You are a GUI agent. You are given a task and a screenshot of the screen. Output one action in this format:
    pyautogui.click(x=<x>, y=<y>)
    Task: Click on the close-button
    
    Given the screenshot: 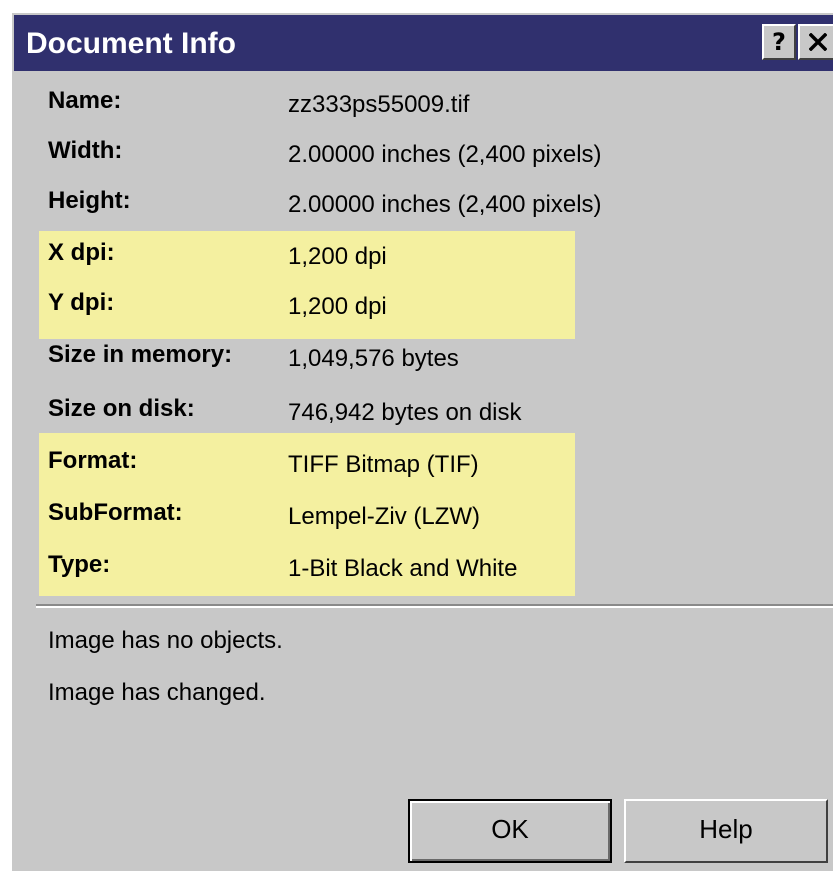 What is the action you would take?
    pyautogui.click(x=815, y=42)
    